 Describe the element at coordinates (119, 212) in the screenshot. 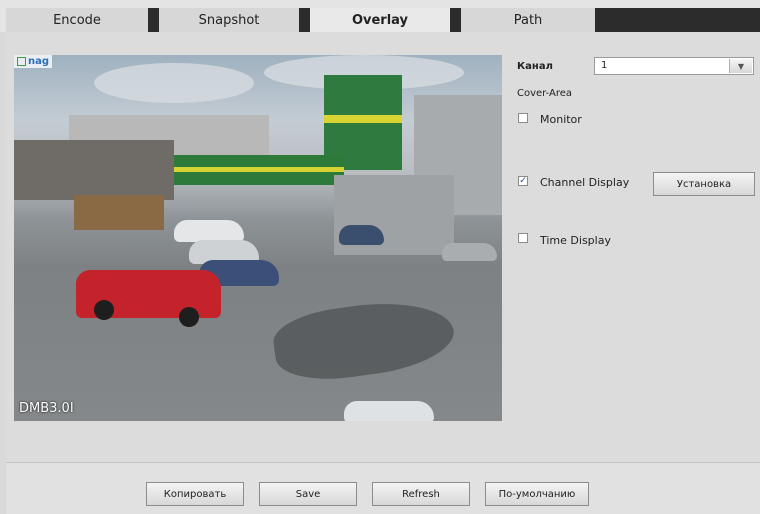

I see `pallet-stack-shape` at that location.